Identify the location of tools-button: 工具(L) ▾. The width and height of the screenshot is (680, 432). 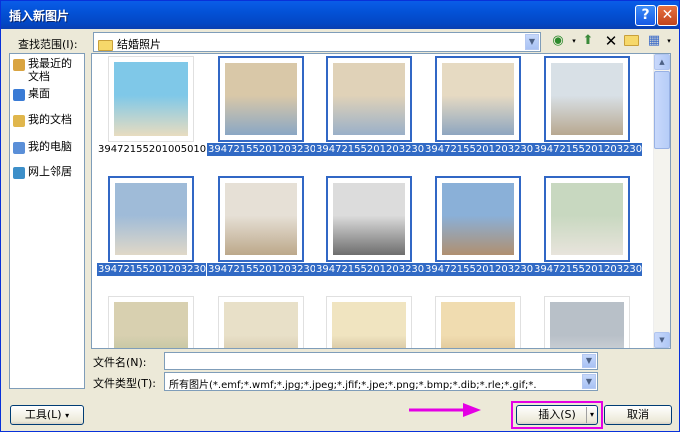
(47, 415).